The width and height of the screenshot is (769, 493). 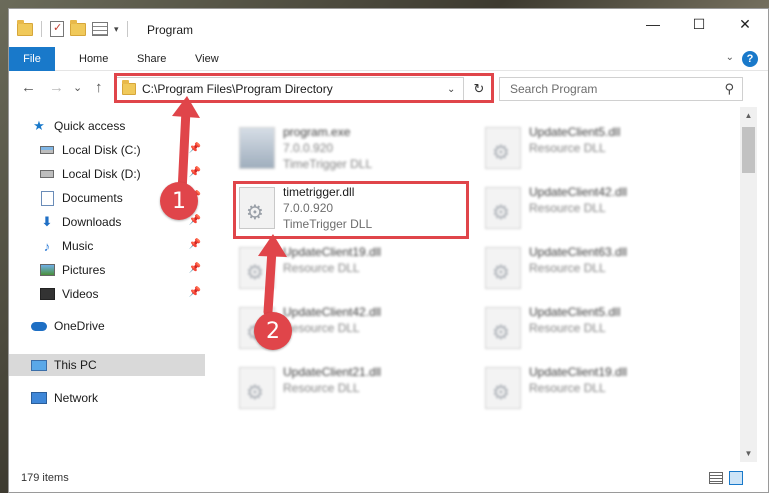 I want to click on large-icons-view-icon, so click(x=736, y=478).